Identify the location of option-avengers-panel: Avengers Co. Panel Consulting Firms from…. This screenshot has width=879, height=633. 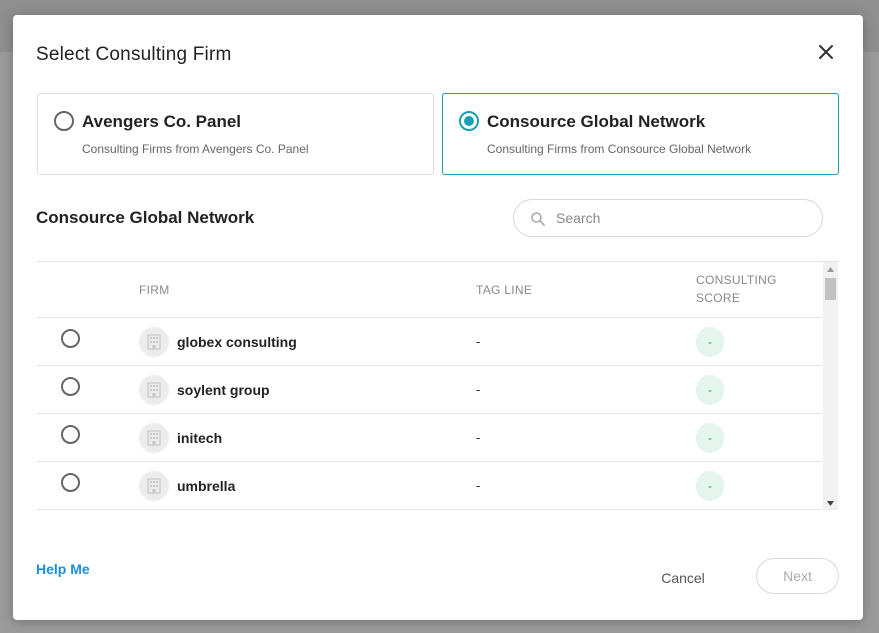
(235, 134).